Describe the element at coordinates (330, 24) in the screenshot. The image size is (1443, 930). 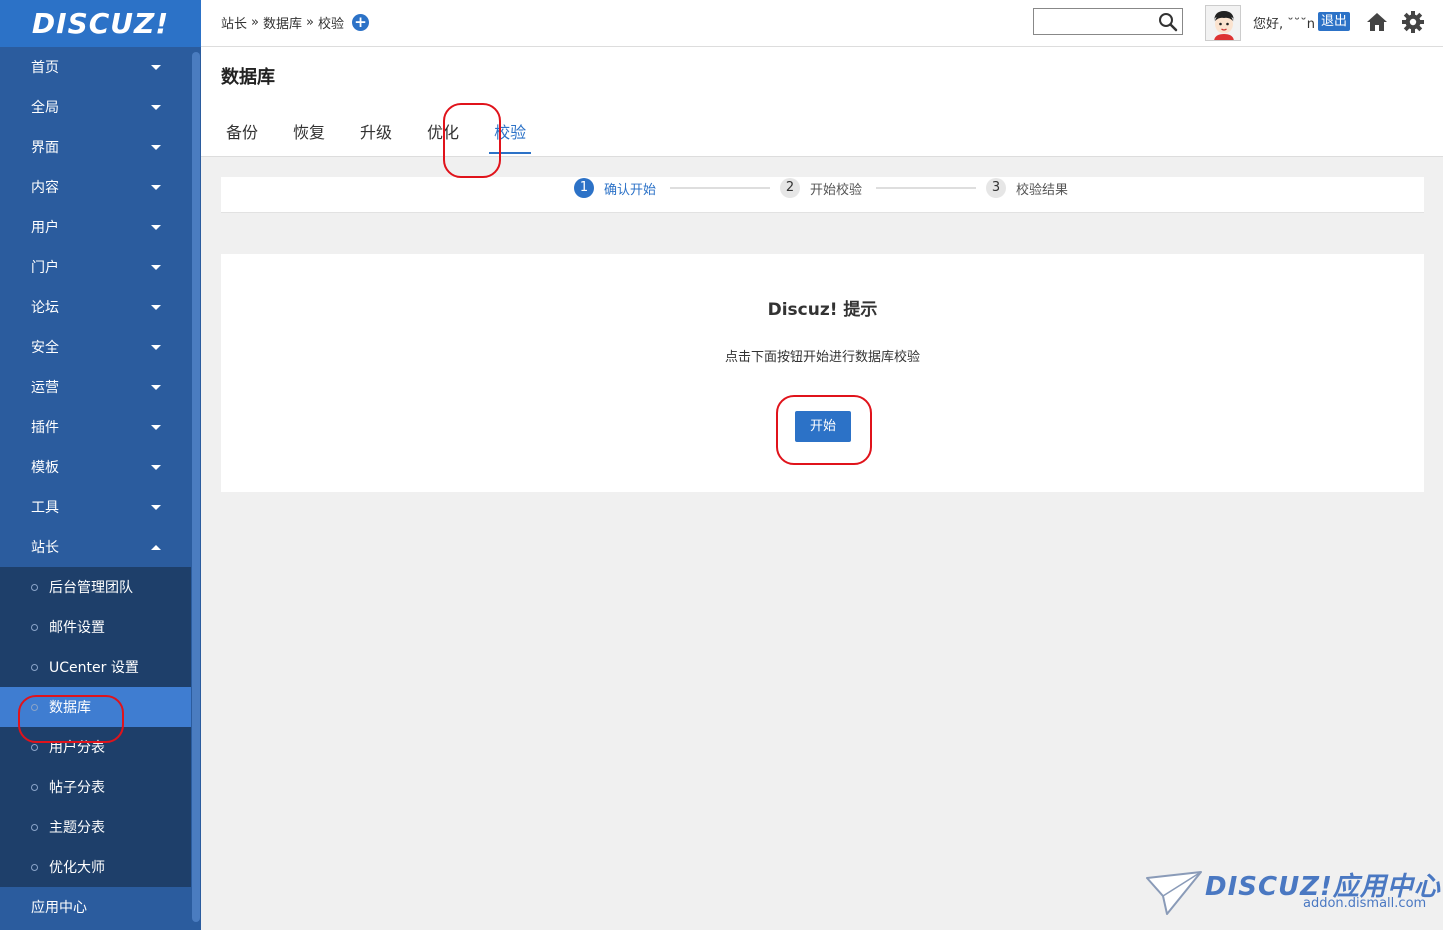
I see `breadcrumb-item: 校验` at that location.